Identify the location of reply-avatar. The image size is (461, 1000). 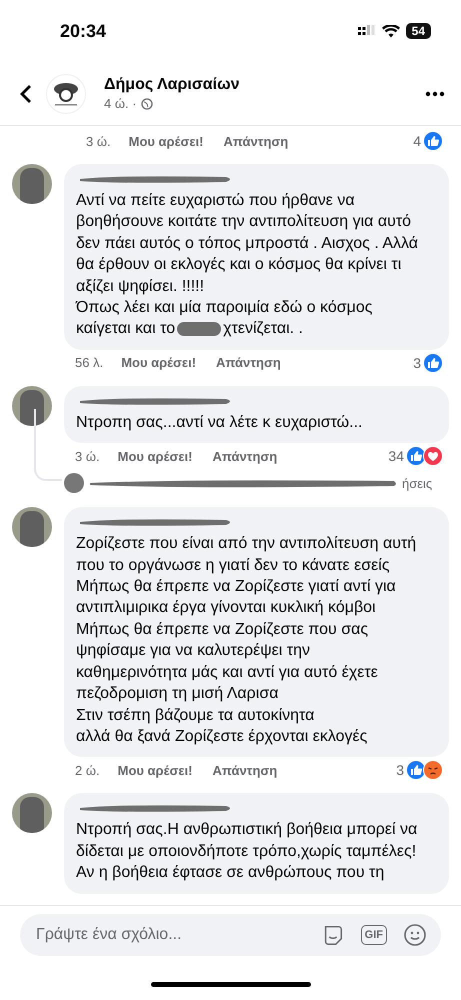
(74, 483).